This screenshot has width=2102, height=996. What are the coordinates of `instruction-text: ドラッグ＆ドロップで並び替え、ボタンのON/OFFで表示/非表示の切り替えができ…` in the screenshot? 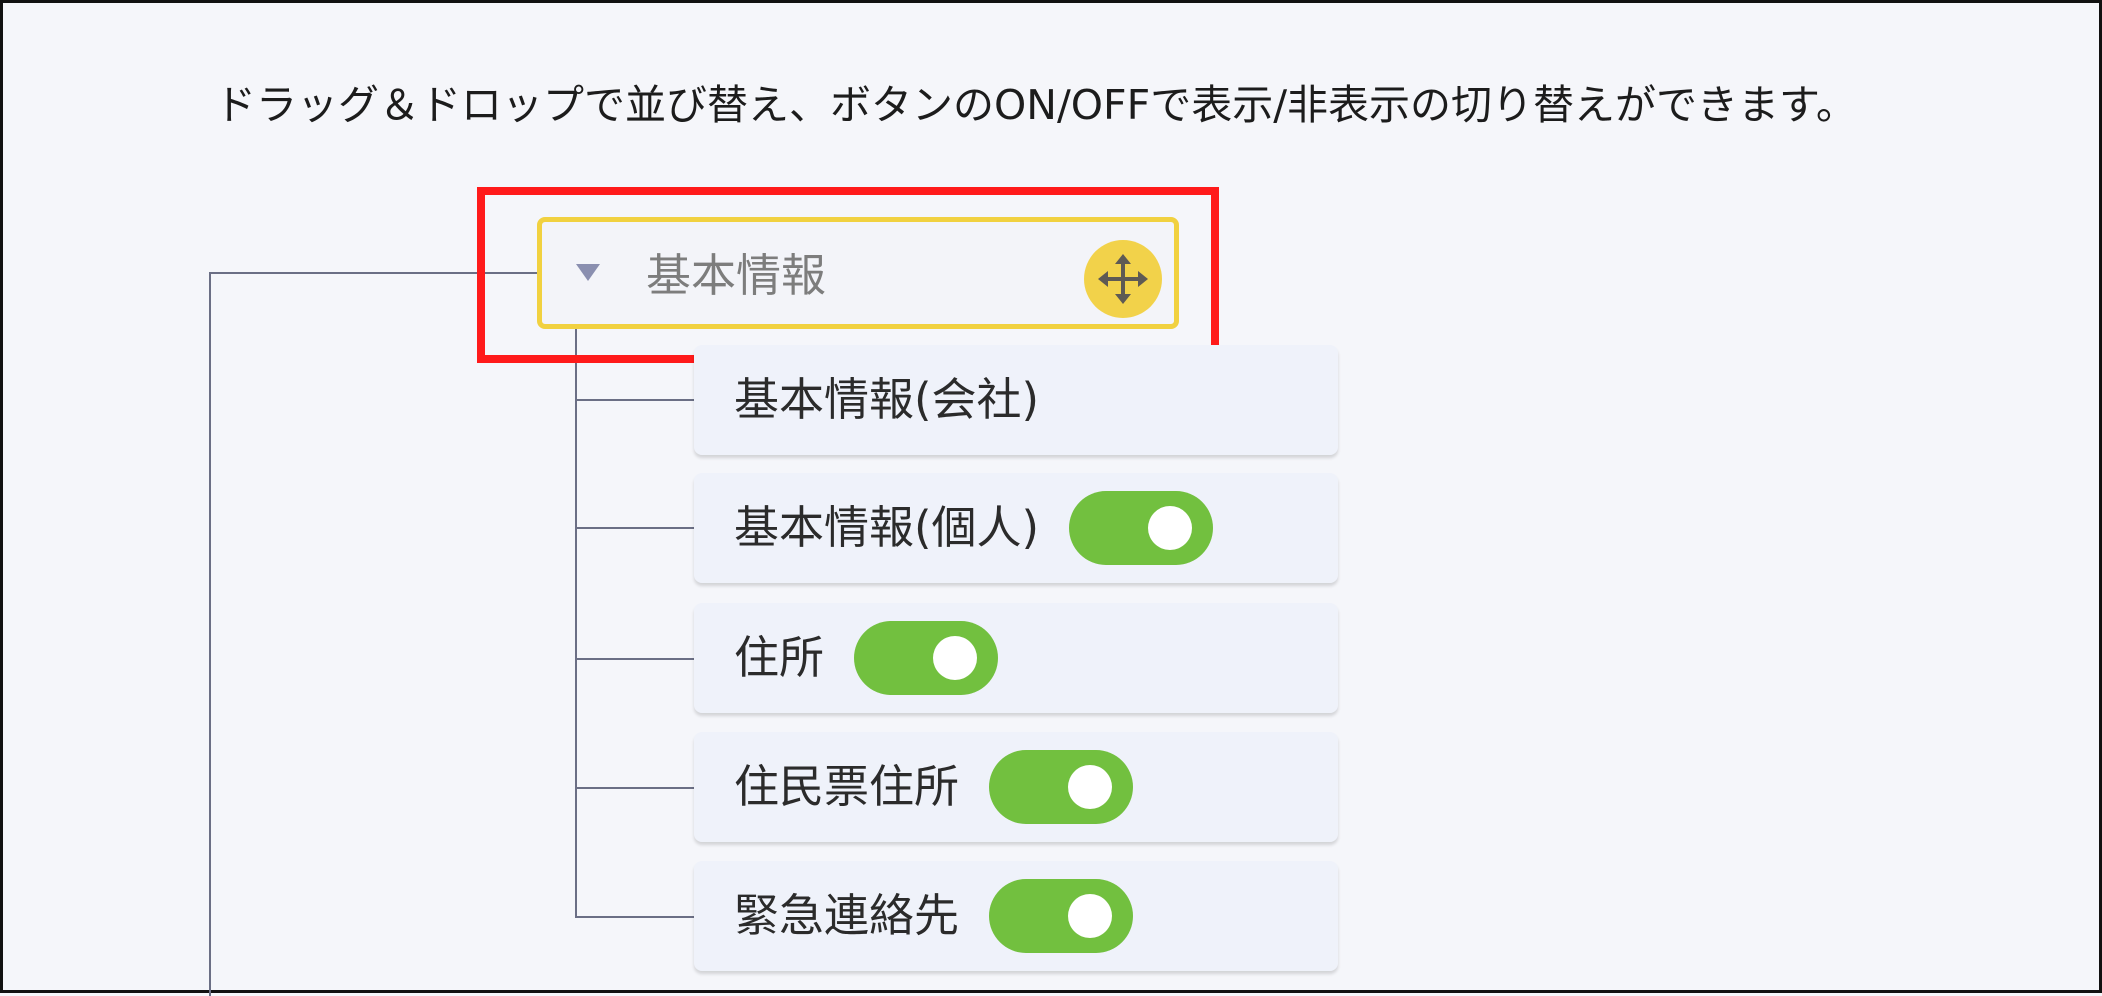 It's located at (1036, 105).